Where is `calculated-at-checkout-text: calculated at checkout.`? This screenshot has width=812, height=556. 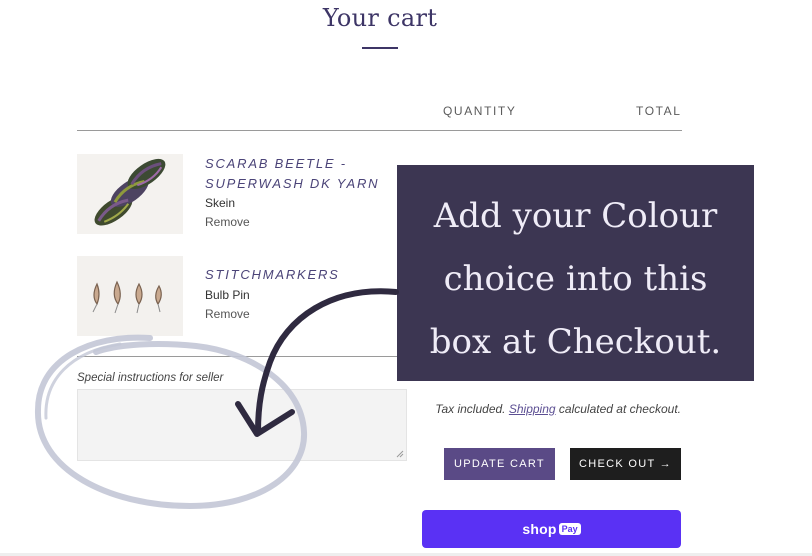 calculated-at-checkout-text: calculated at checkout. is located at coordinates (619, 409).